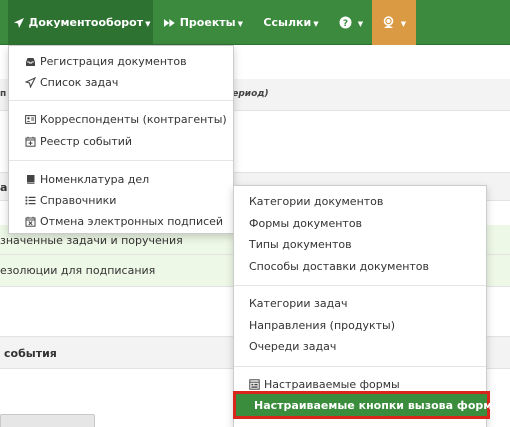 The image size is (510, 427). I want to click on menu-item-document-categories: Категории документов, so click(360, 201).